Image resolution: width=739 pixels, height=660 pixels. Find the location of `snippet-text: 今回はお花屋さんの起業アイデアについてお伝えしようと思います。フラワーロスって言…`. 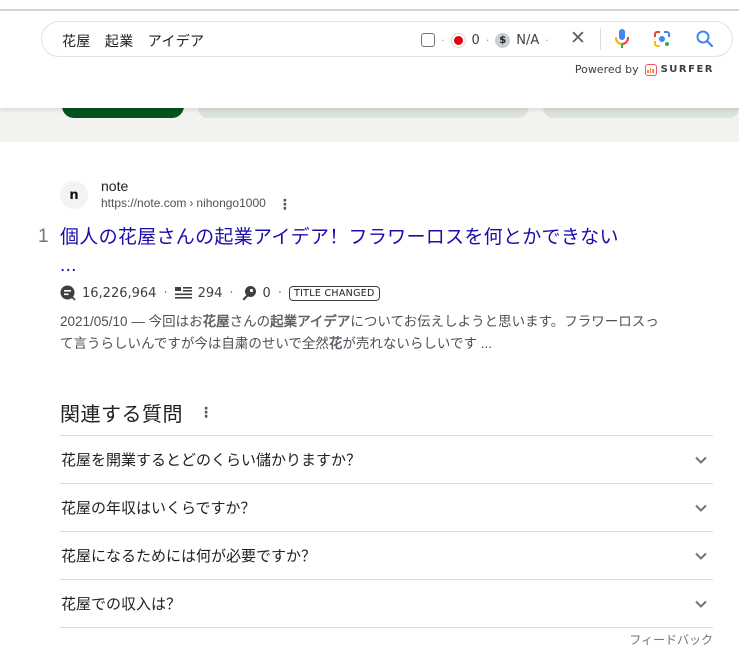

snippet-text: 今回はお花屋さんの起業アイデアについてお伝えしようと思います。フラワーロスって言… is located at coordinates (359, 332).